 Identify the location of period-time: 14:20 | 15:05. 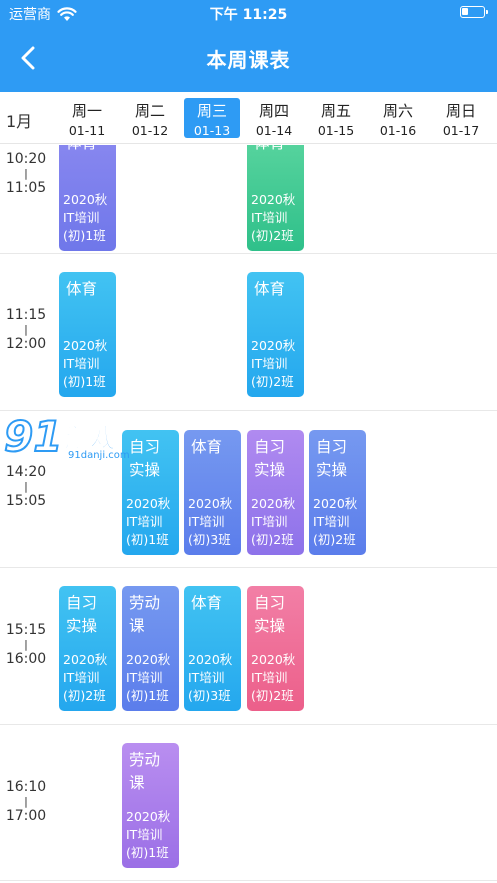
(26, 487).